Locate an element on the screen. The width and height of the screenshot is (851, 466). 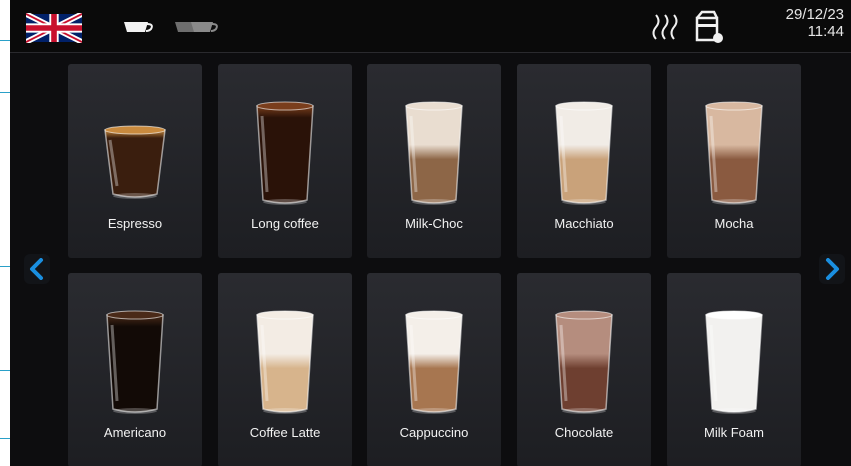
beverage-label: Cappuccino is located at coordinates (434, 432).